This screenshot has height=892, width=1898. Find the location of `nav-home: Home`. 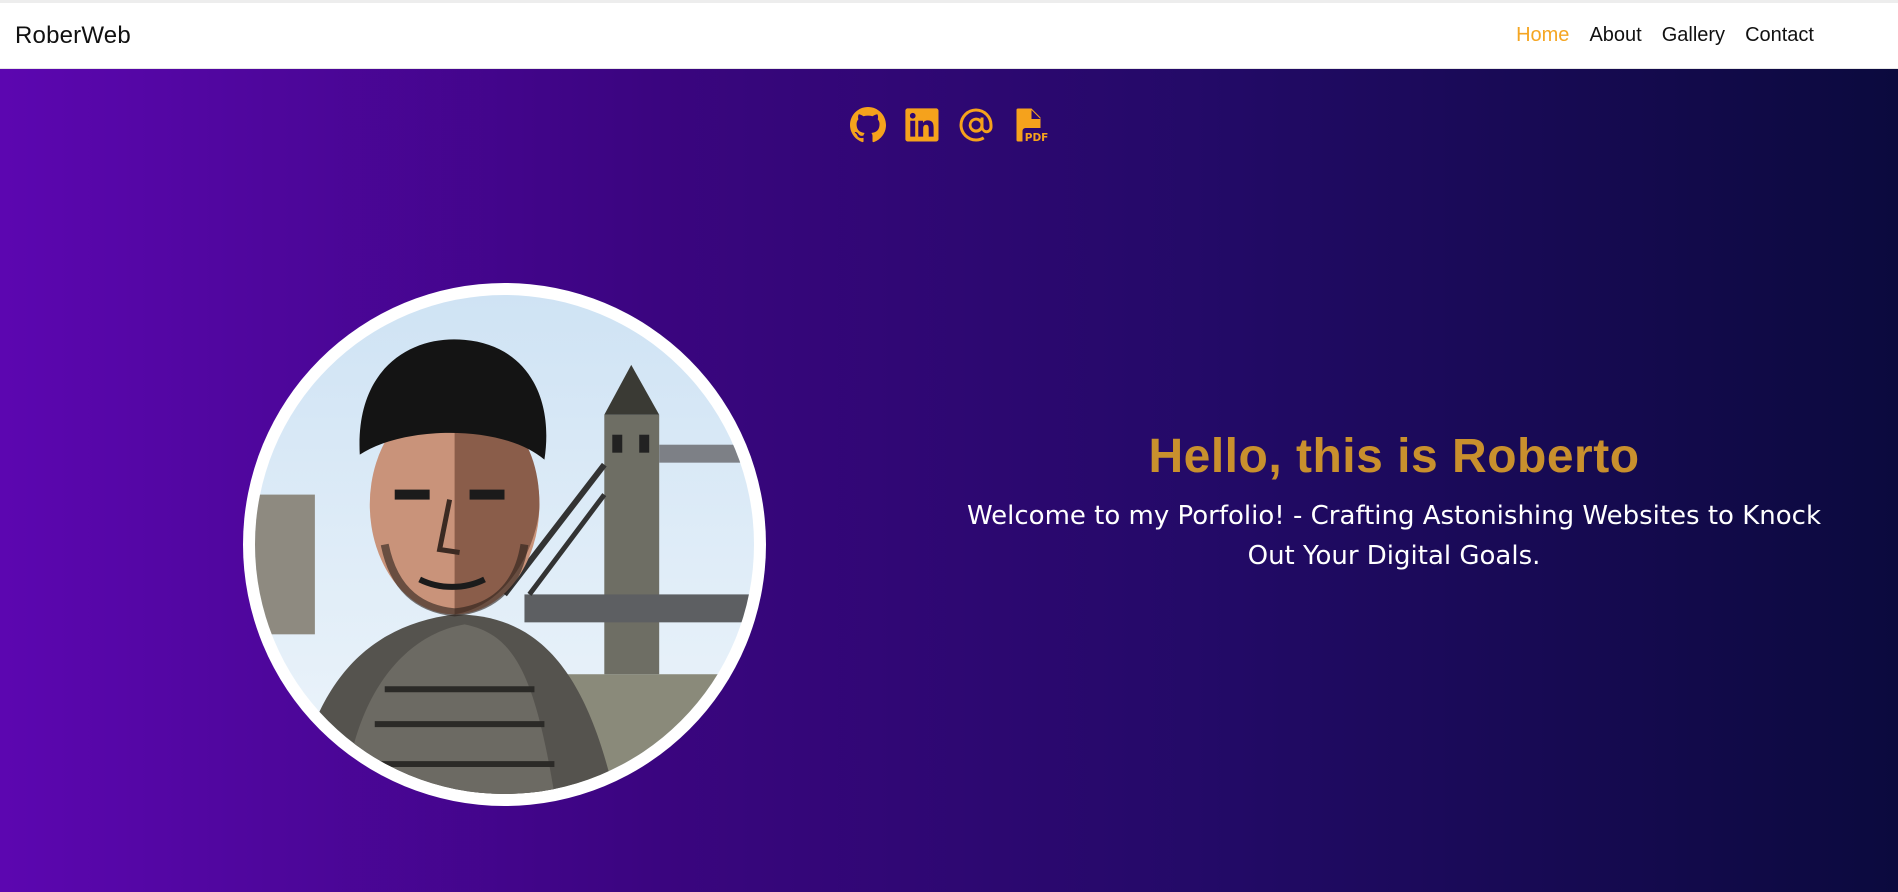

nav-home: Home is located at coordinates (1542, 35).